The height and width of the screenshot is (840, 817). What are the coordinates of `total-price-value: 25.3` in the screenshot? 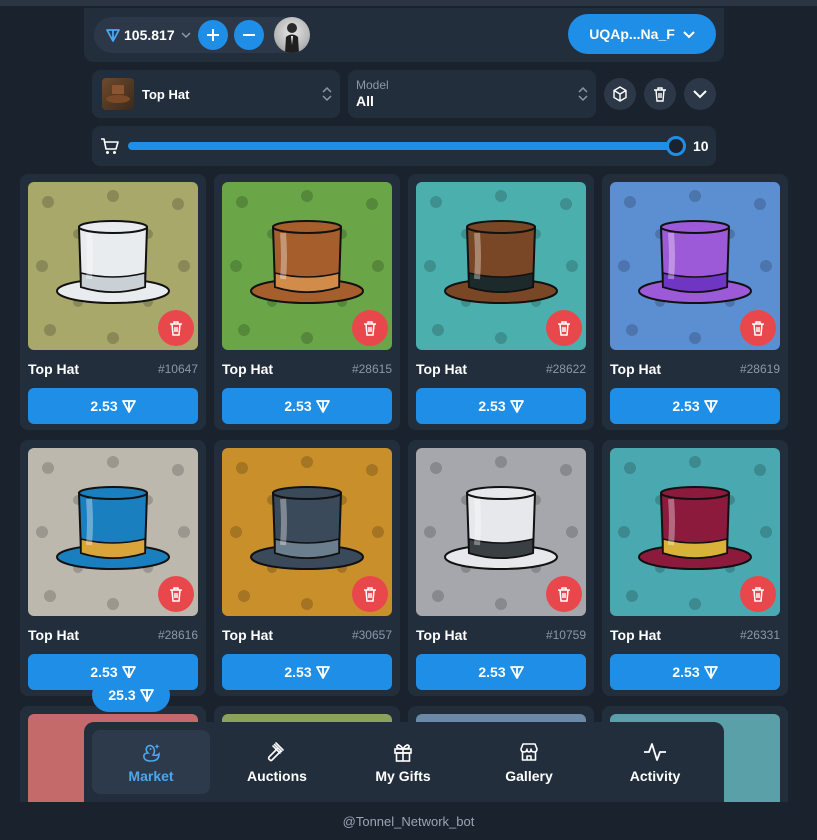 It's located at (122, 695).